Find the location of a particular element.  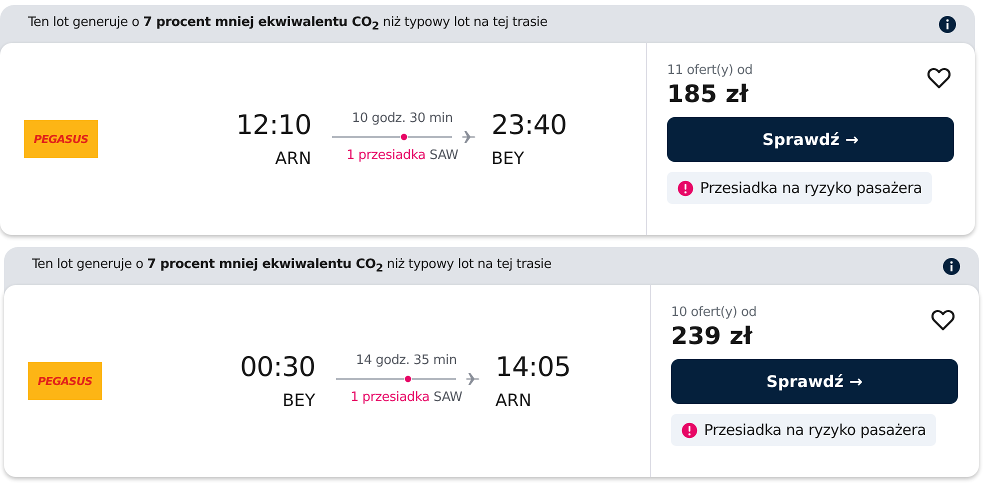

arrival-time: 14:05 is located at coordinates (533, 368).